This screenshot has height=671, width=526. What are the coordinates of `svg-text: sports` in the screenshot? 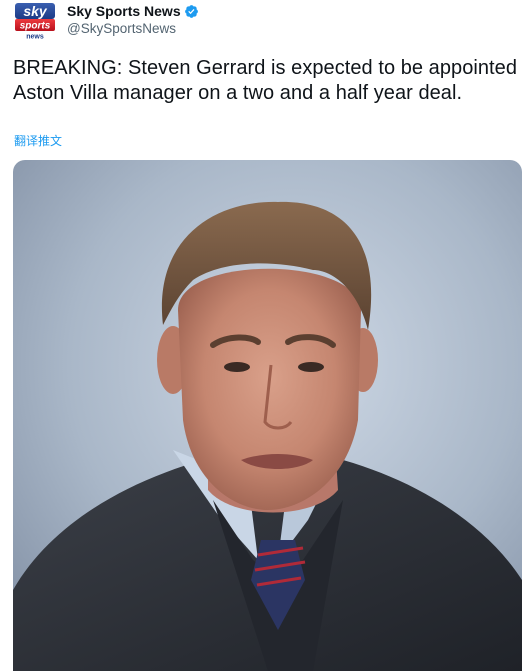 It's located at (35, 26).